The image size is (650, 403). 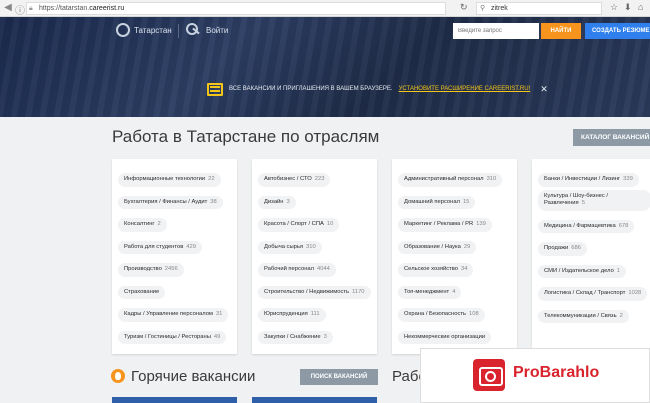 I want to click on category-count: 31, so click(x=219, y=314).